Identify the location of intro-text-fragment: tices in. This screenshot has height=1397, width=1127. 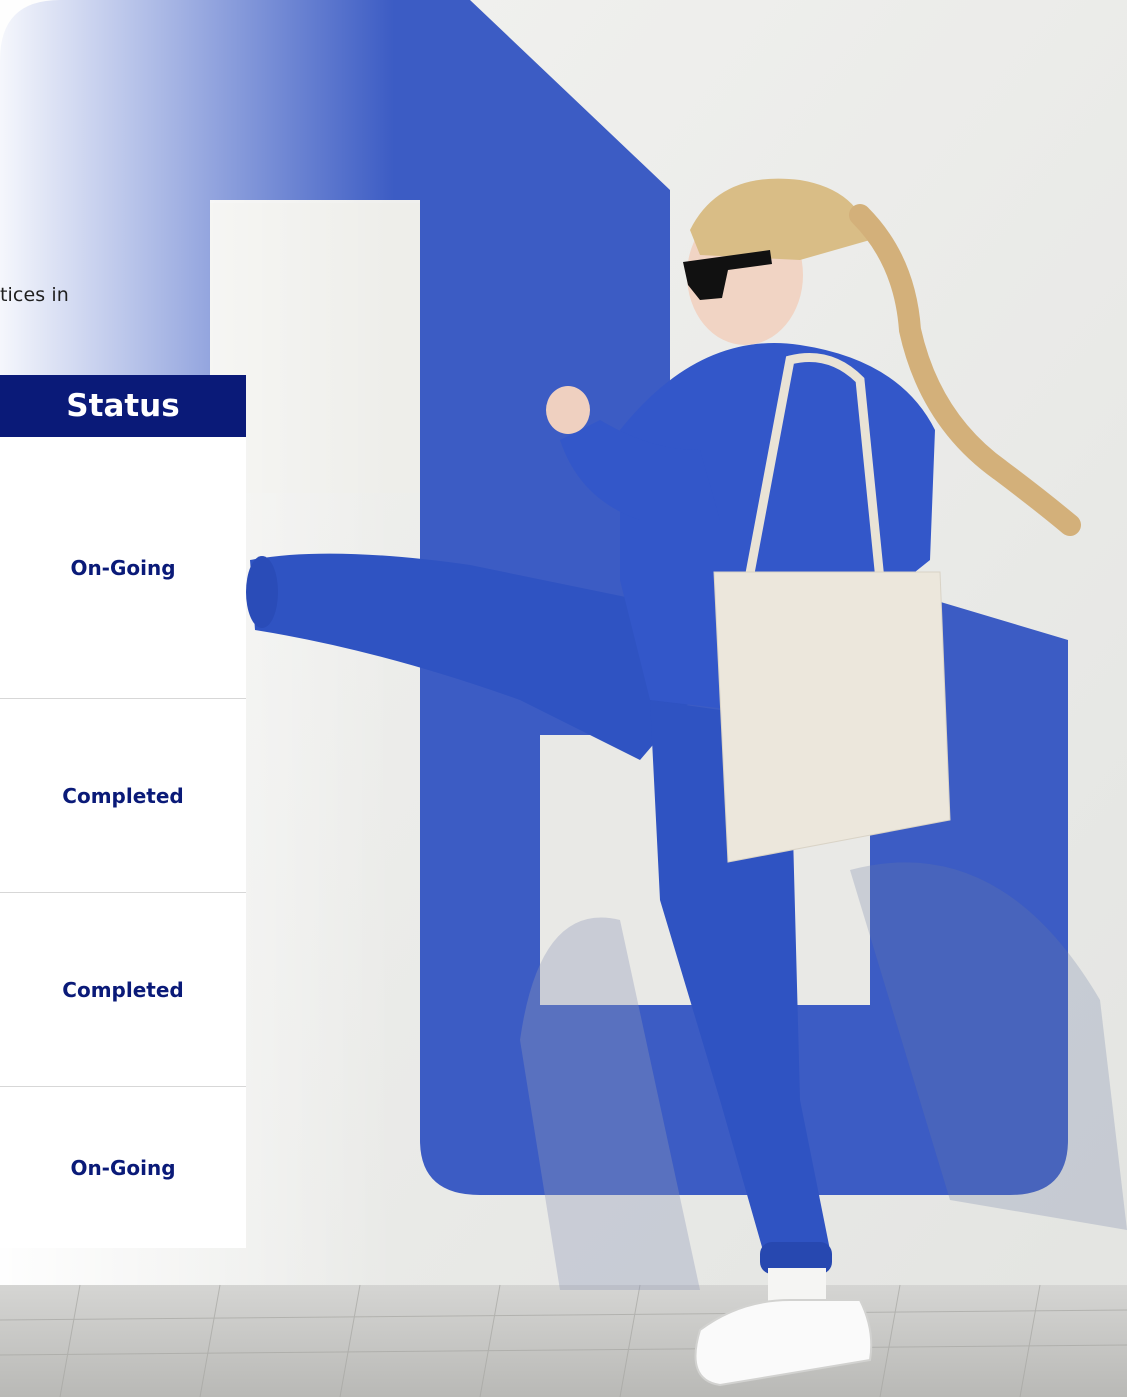
(34, 295).